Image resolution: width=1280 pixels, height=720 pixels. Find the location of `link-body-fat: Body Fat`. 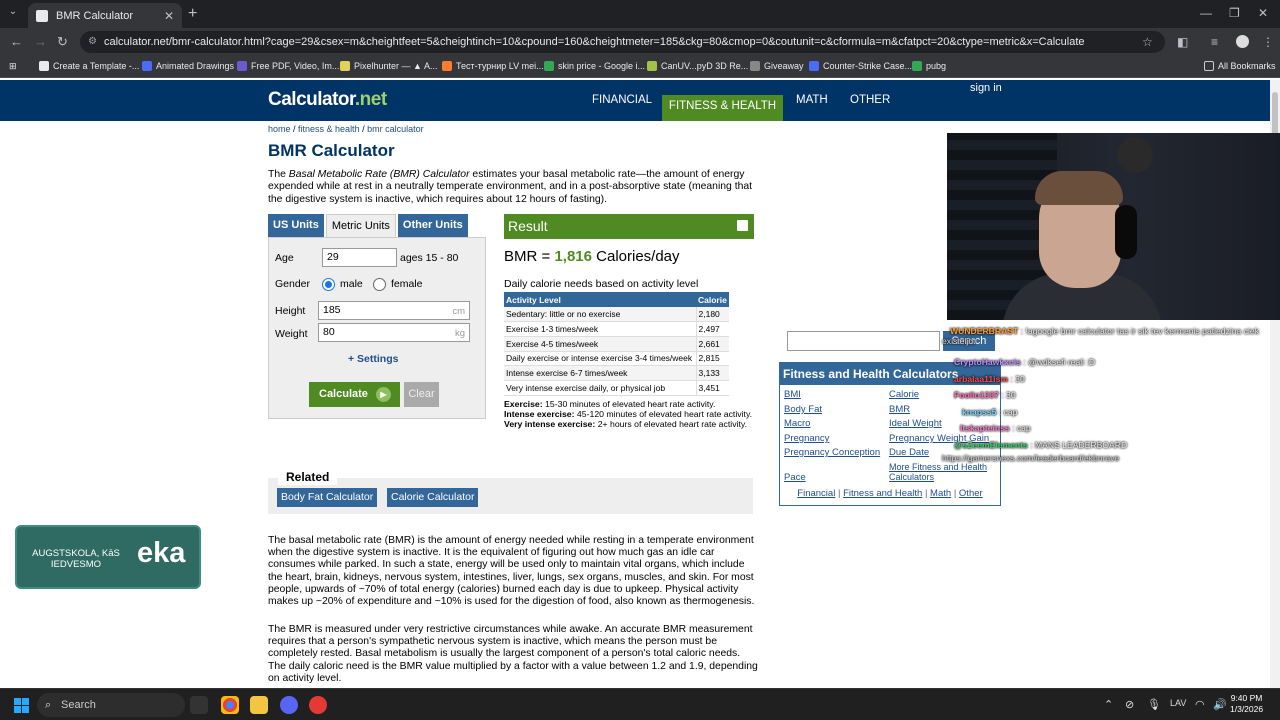

link-body-fat: Body Fat is located at coordinates (803, 409).